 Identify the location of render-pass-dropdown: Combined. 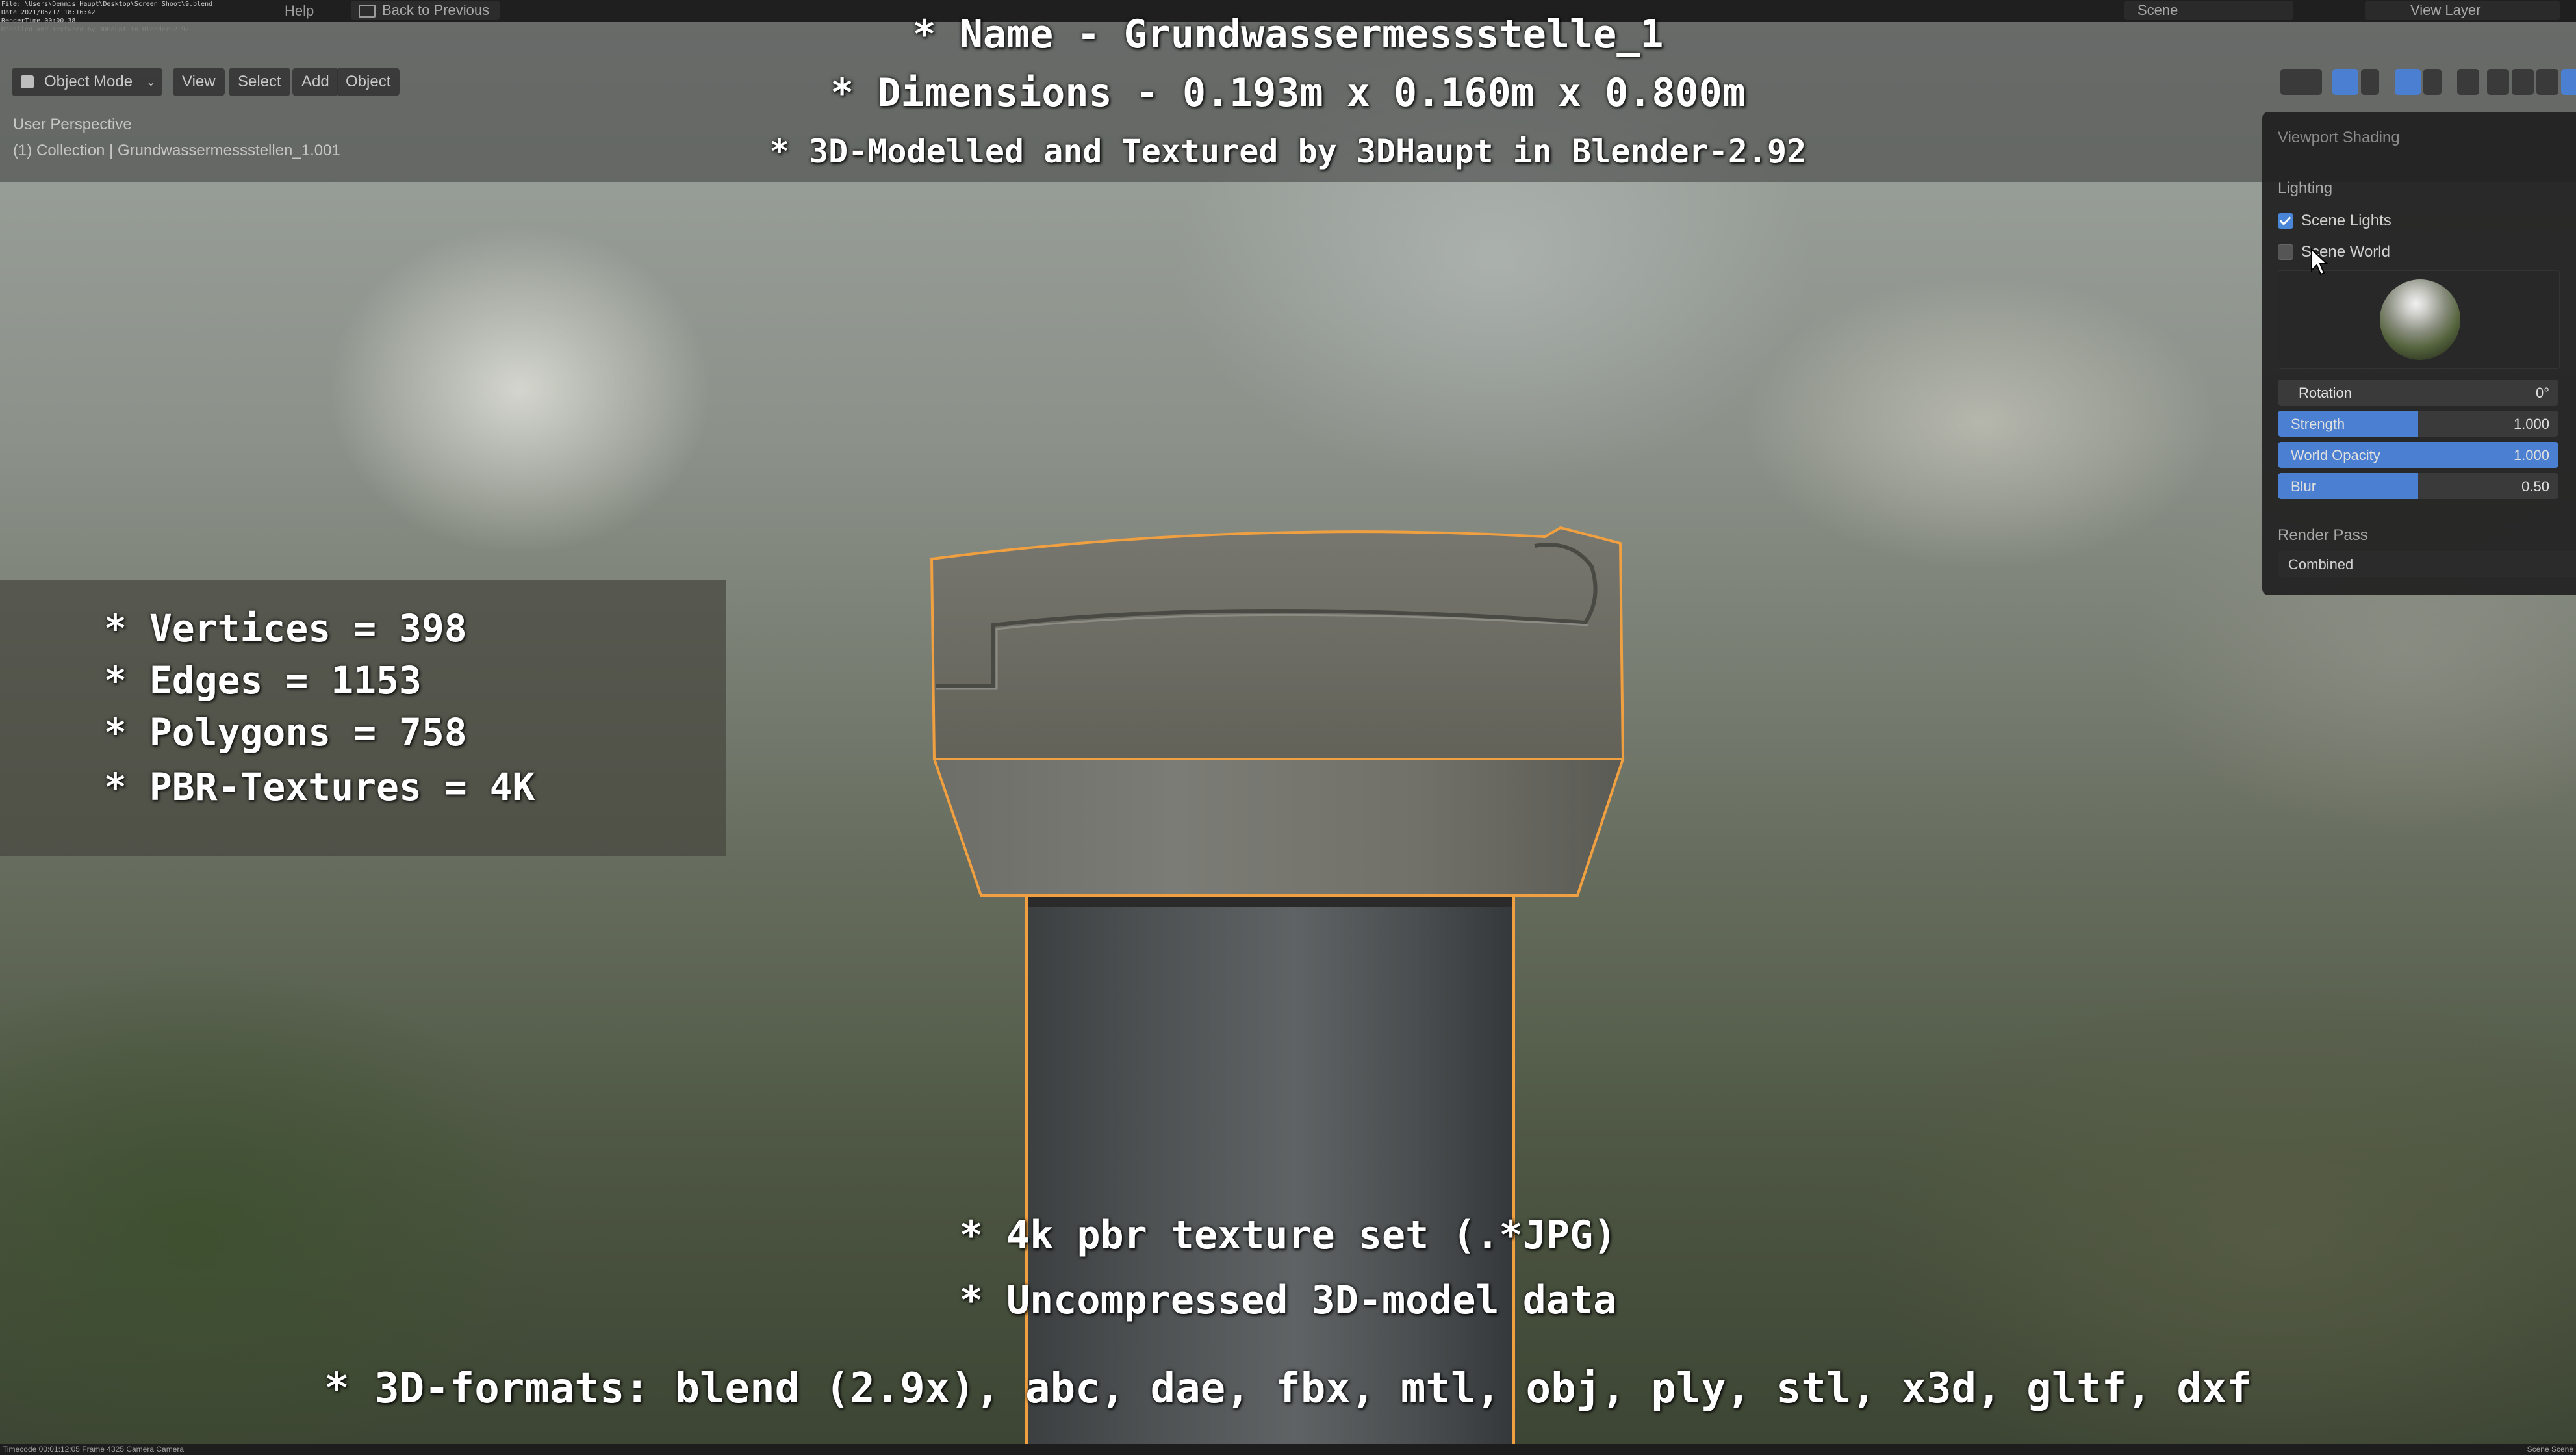
(2427, 564).